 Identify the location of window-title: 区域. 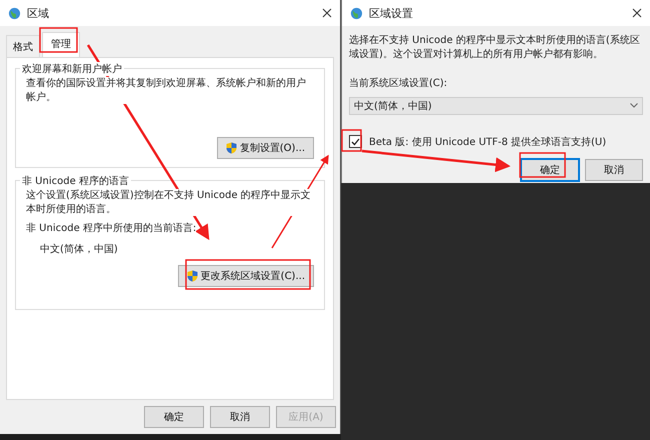
(38, 13).